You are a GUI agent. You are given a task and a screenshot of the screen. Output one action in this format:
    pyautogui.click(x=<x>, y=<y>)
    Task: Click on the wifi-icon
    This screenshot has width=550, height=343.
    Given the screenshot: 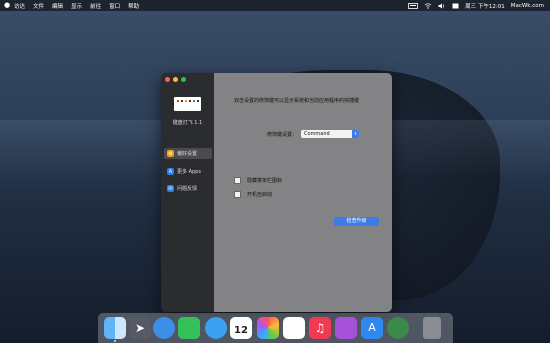 What is the action you would take?
    pyautogui.click(x=428, y=5)
    